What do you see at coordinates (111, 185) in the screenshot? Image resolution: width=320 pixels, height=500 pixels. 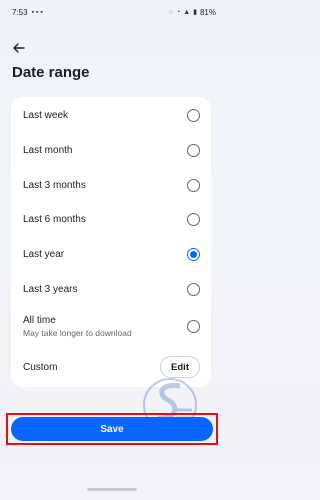 I see `option-last-3-months: Last 3 months` at bounding box center [111, 185].